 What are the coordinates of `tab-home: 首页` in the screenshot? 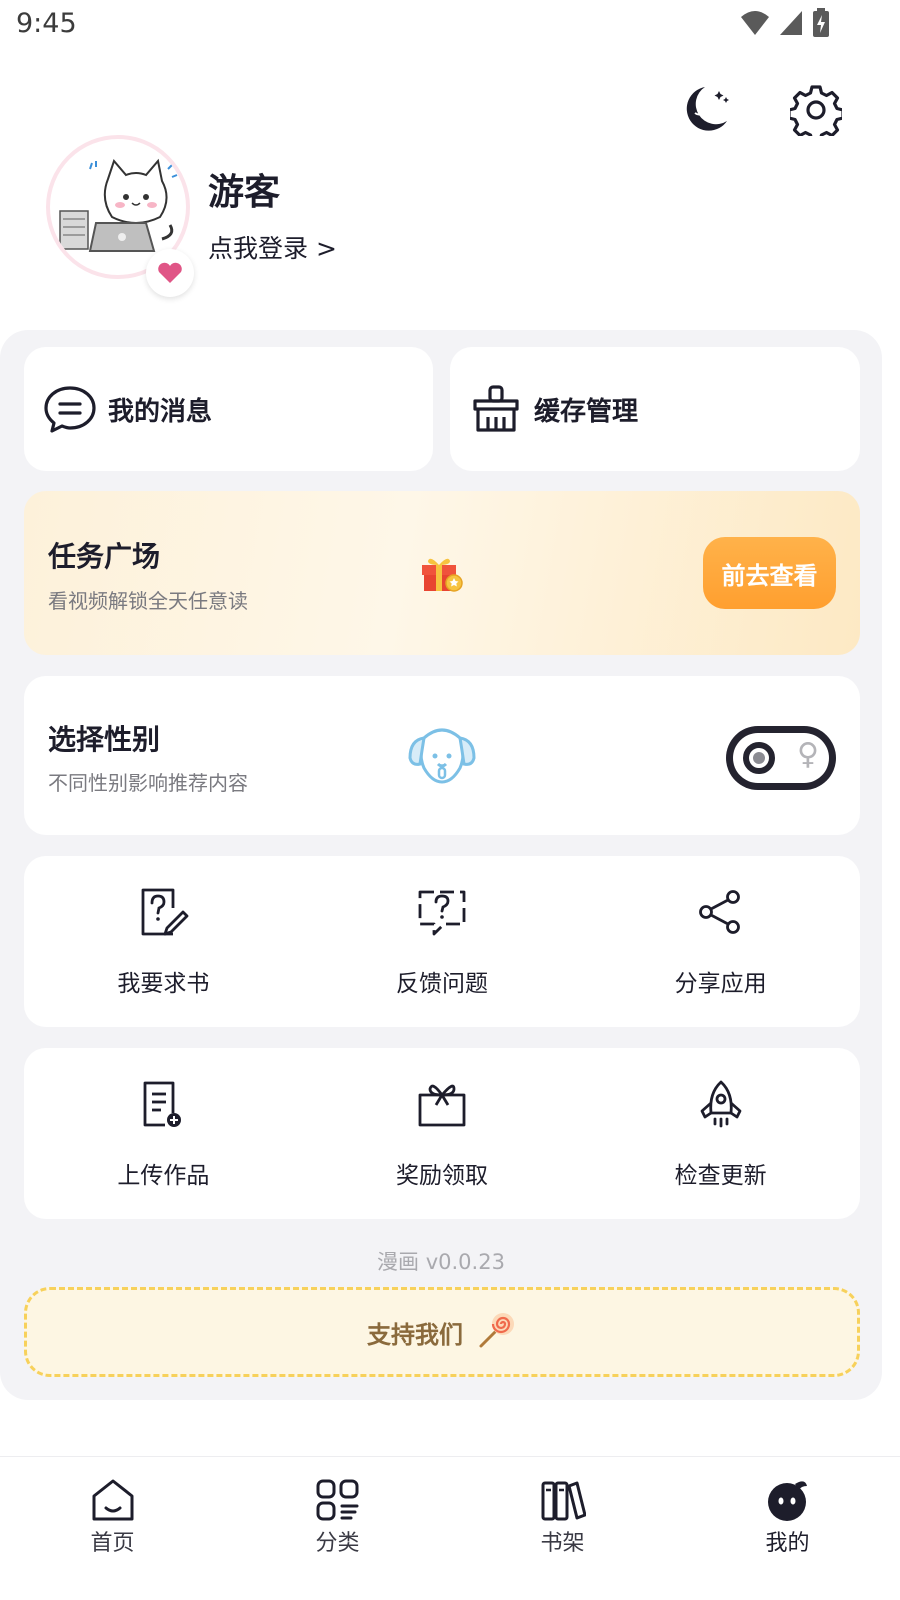 It's located at (112, 1528).